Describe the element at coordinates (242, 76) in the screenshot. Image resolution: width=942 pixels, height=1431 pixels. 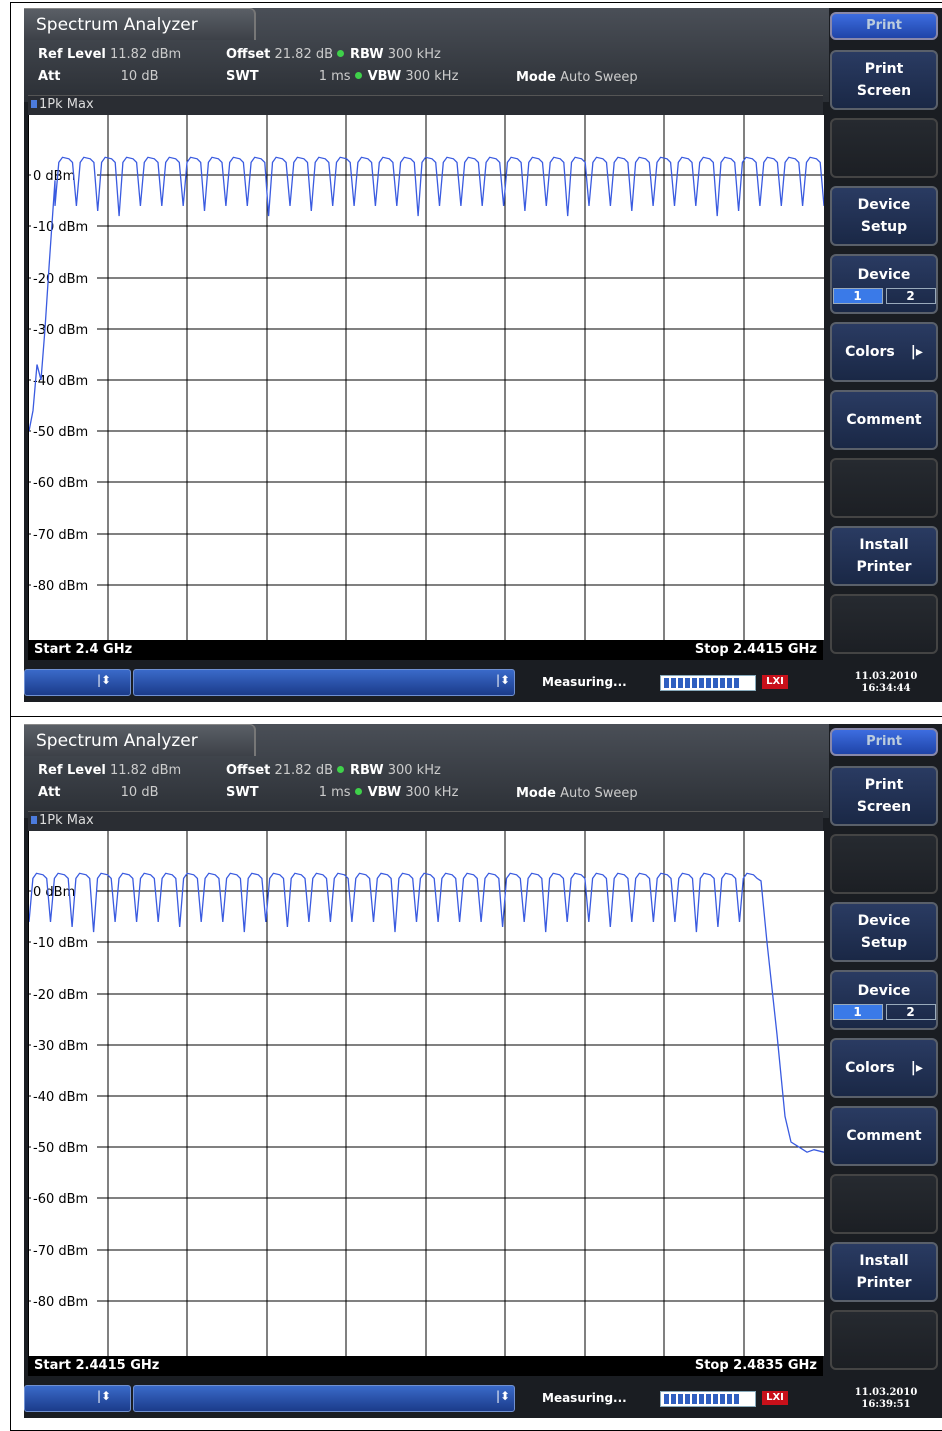
I see `swt-label: SWT` at that location.